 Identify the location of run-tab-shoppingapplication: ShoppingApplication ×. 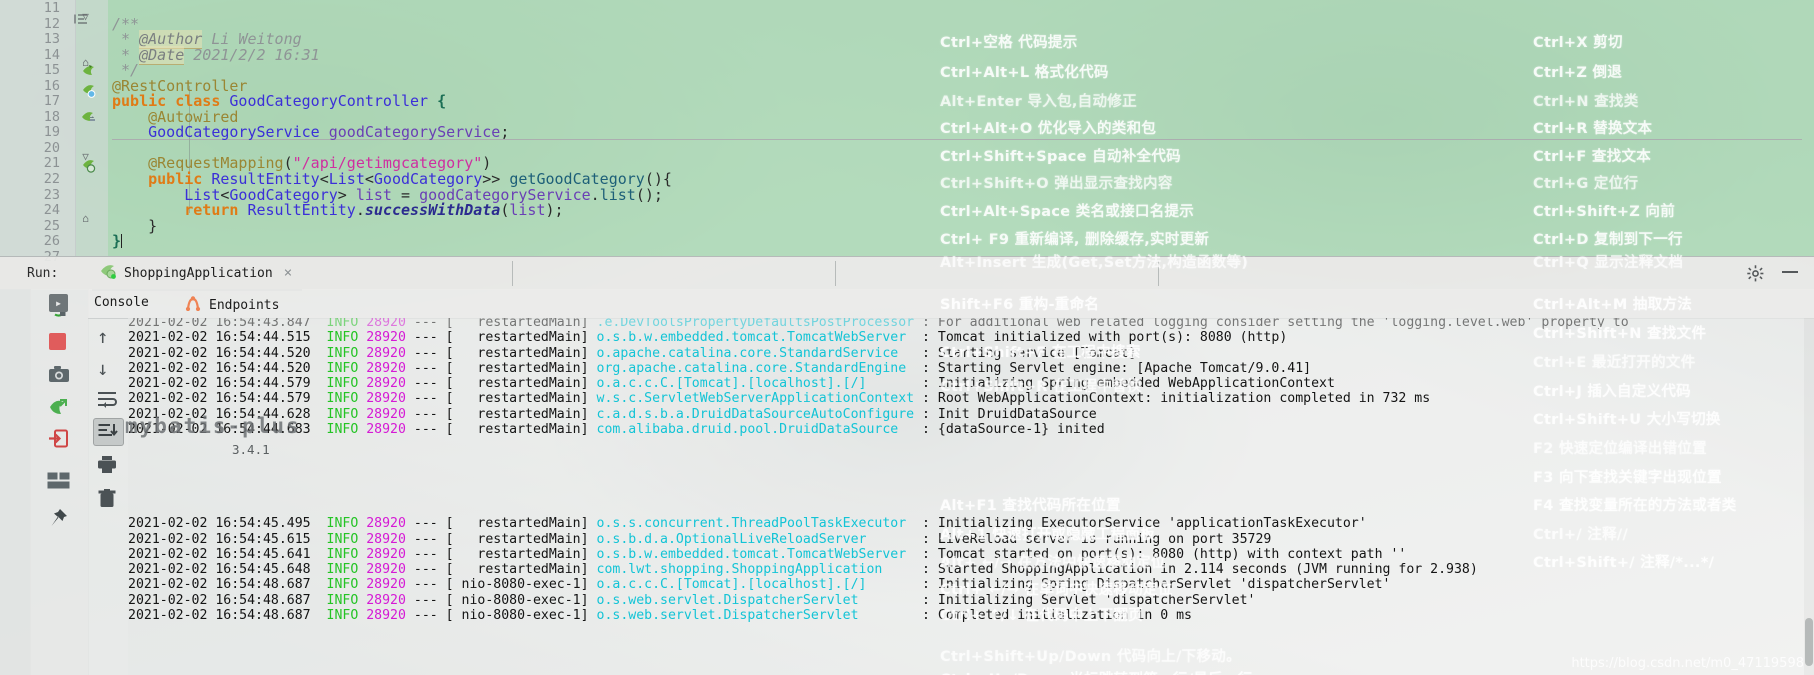
(197, 274).